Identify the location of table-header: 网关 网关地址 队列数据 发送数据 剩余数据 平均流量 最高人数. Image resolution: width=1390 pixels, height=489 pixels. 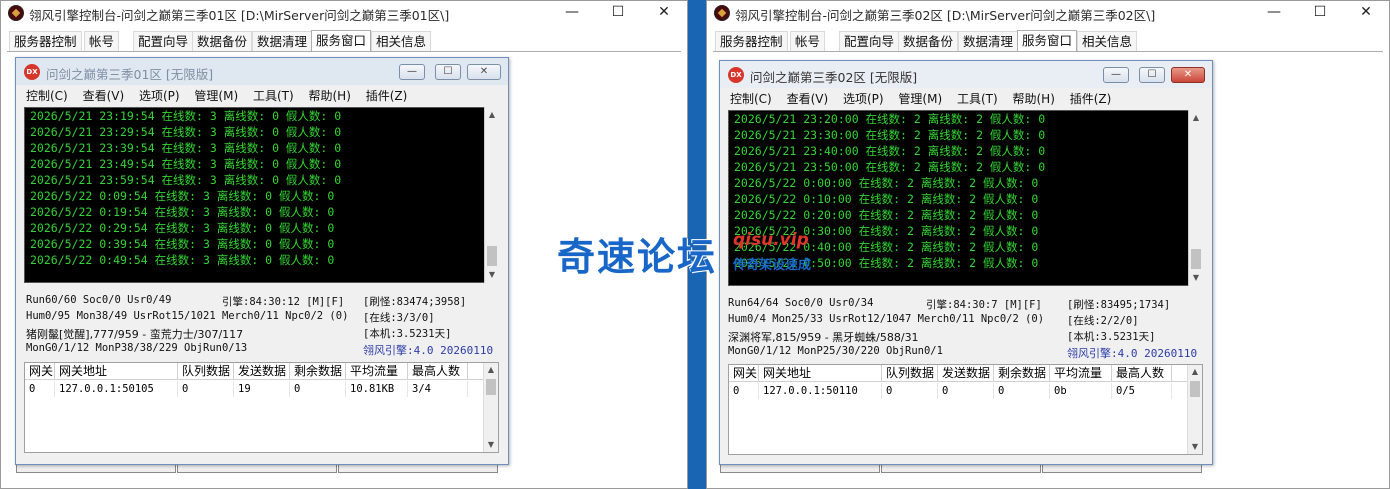
(255, 371).